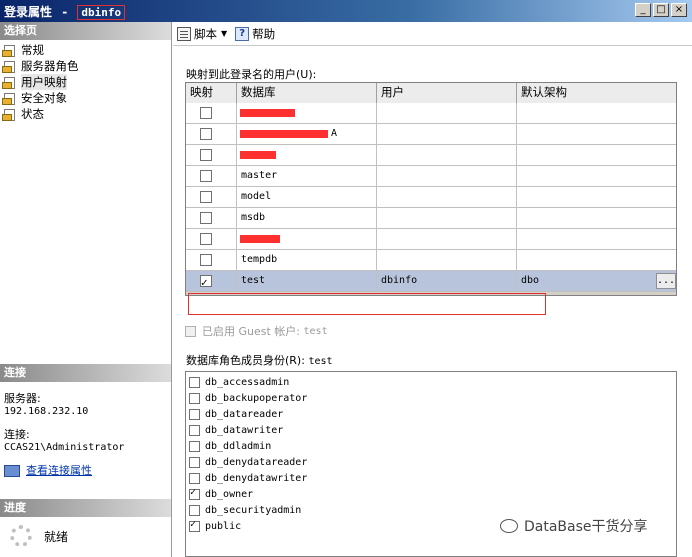 The height and width of the screenshot is (557, 692). I want to click on guest-enabled-label: 已启用 Guest 帐户:, so click(251, 331).